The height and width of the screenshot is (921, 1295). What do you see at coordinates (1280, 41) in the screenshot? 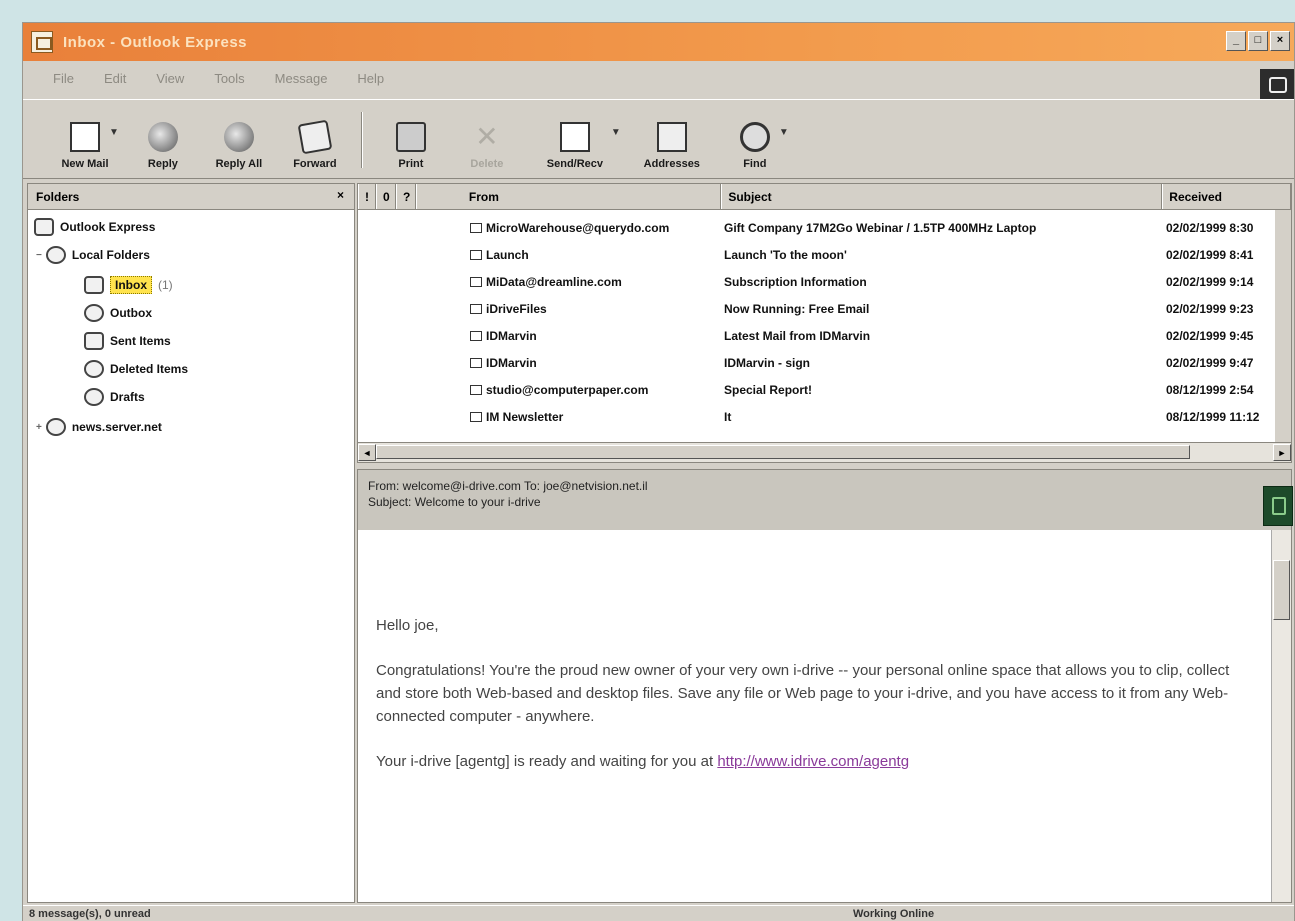
I see `close-button: ×` at bounding box center [1280, 41].